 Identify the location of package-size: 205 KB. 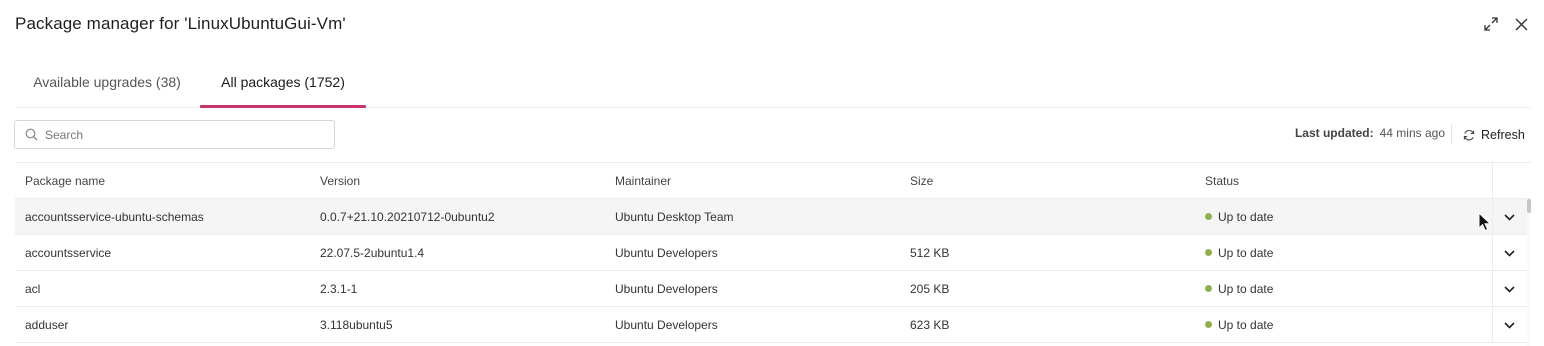
(930, 288).